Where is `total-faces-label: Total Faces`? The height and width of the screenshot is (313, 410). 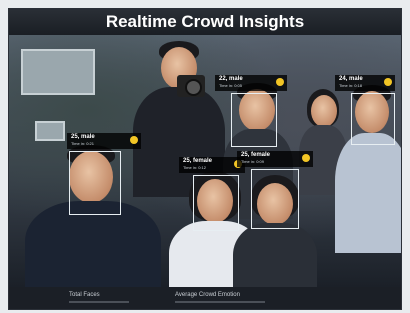
total-faces-label: Total Faces is located at coordinates (84, 295).